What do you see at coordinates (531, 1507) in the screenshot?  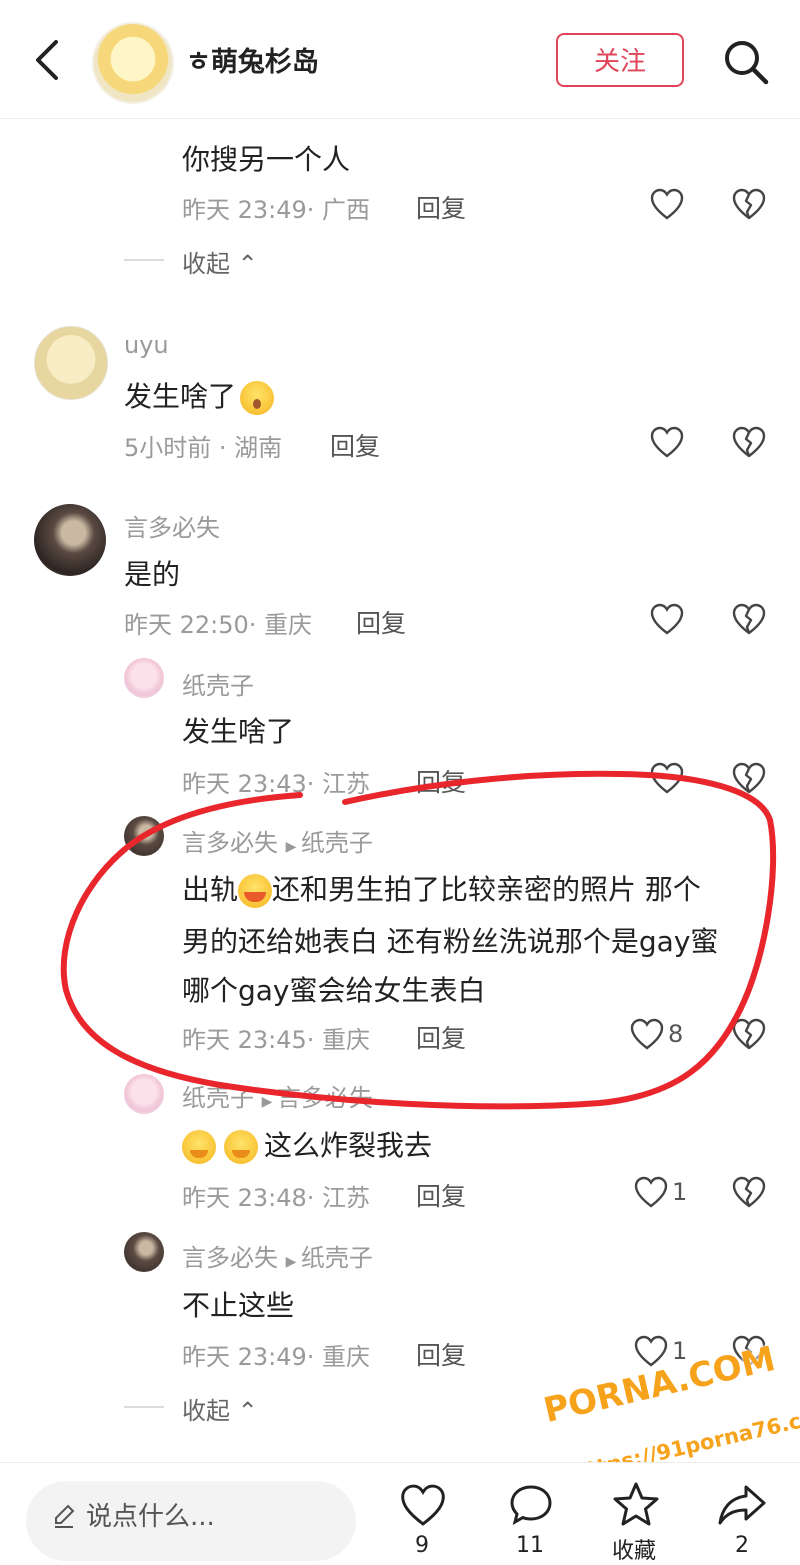 I see `comment-icon` at bounding box center [531, 1507].